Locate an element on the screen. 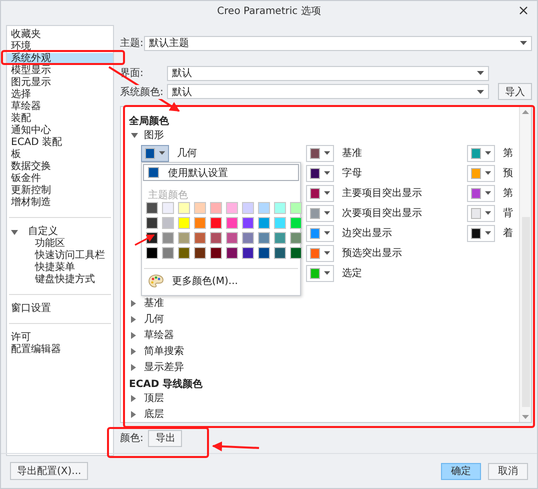  category-item: 配置编辑器 is located at coordinates (60, 350).